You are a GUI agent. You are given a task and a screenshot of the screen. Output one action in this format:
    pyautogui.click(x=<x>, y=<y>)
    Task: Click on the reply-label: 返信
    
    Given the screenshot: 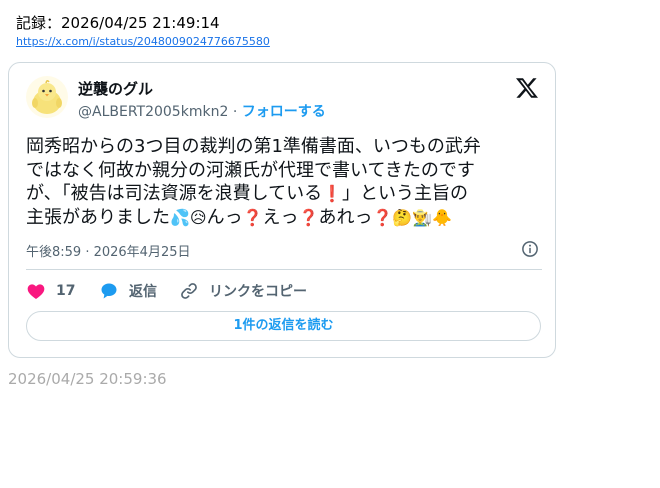 What is the action you would take?
    pyautogui.click(x=143, y=292)
    